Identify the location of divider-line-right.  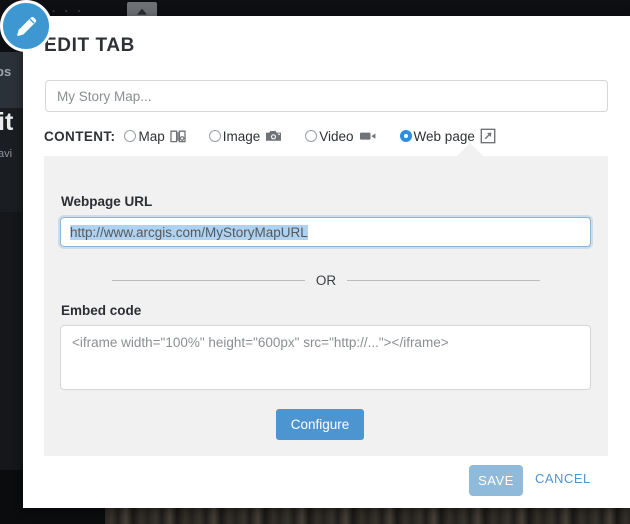
(443, 280).